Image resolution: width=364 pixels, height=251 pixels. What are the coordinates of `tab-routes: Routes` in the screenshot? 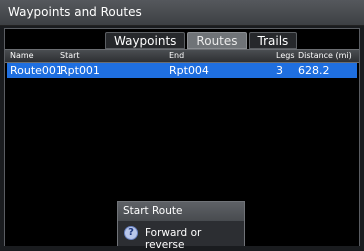 It's located at (217, 40).